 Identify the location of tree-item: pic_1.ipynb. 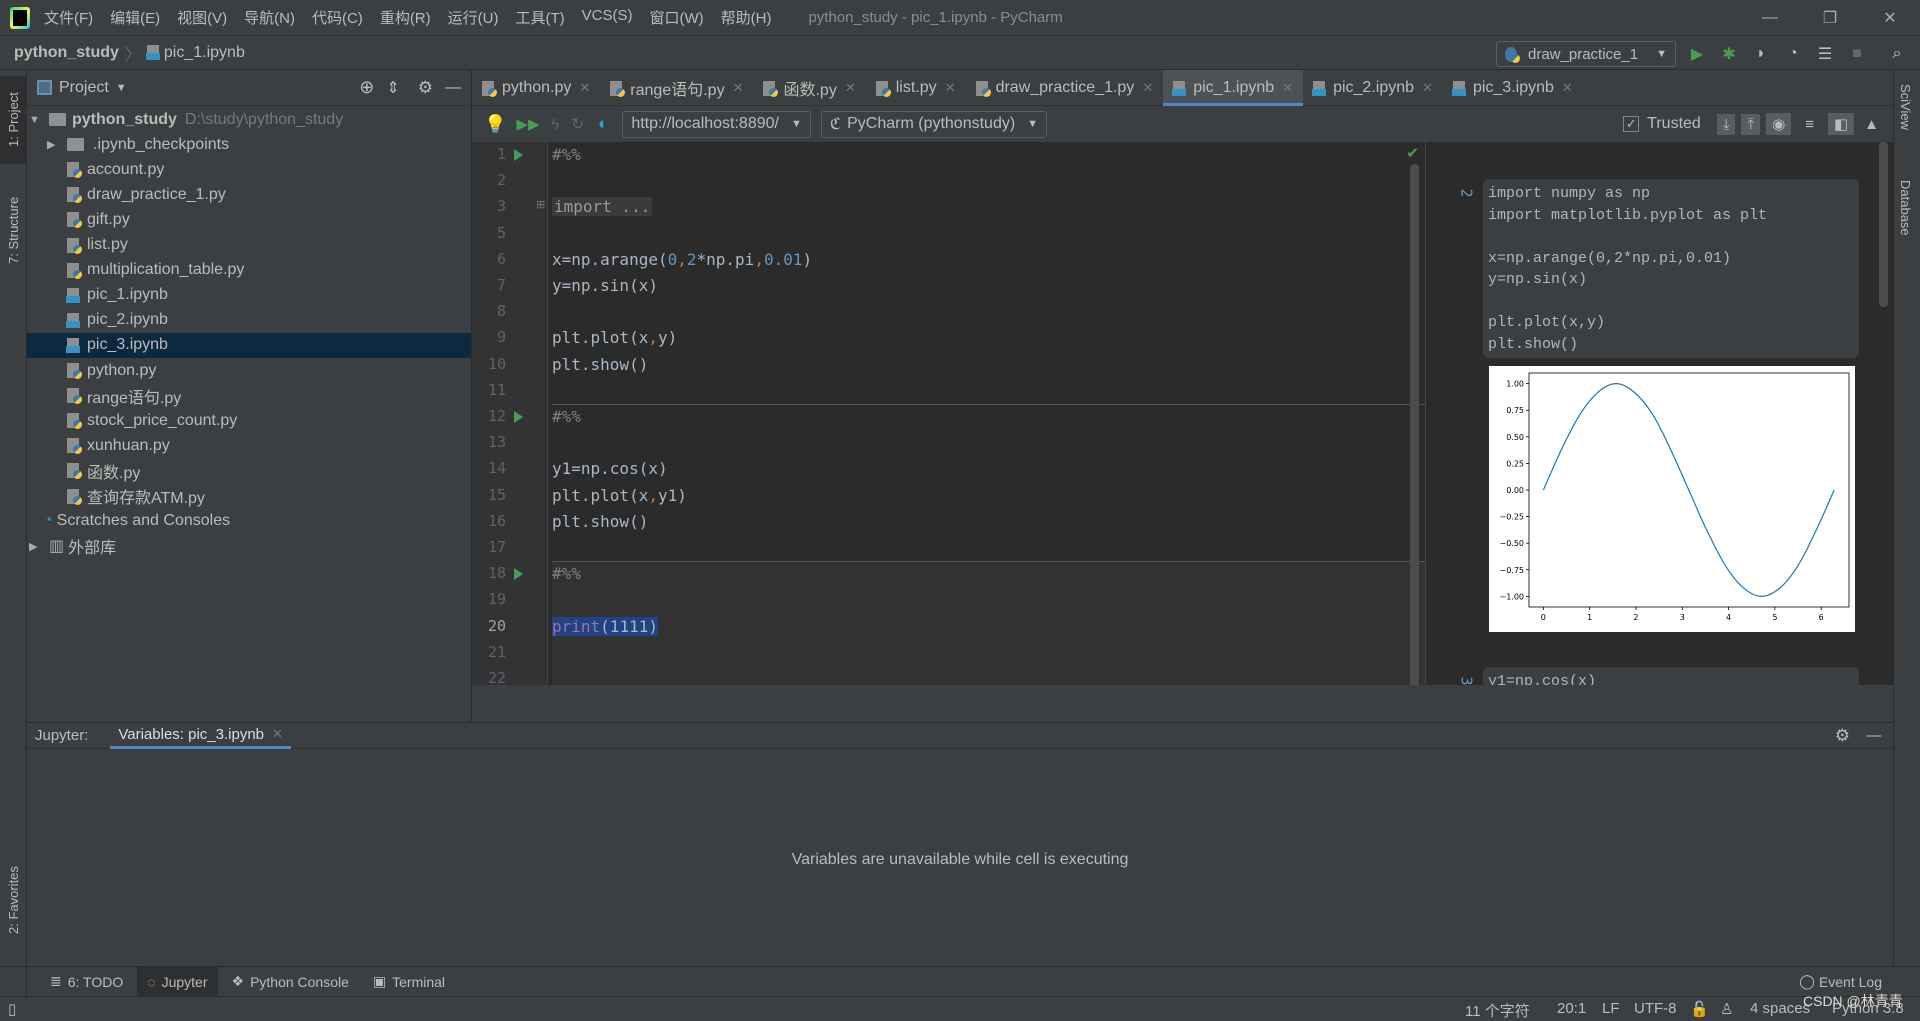
(249, 295).